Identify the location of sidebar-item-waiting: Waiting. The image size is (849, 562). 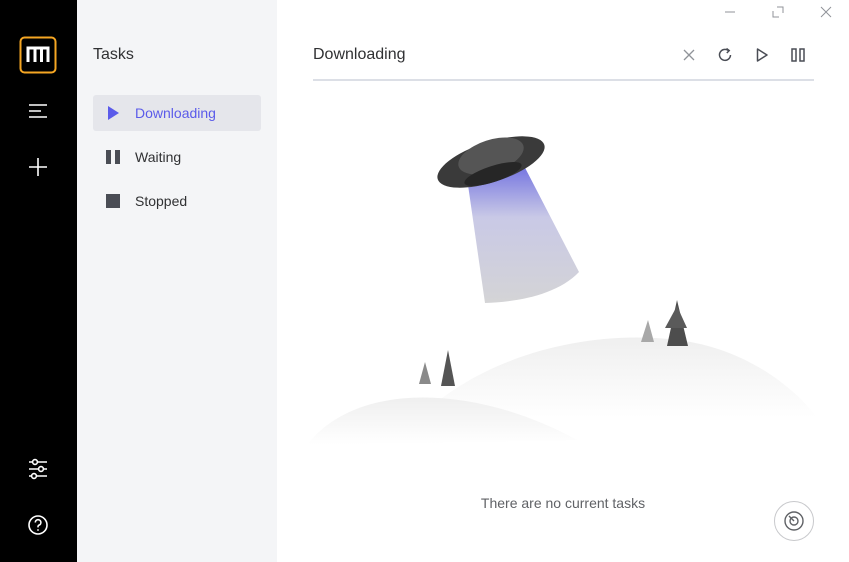
(177, 157).